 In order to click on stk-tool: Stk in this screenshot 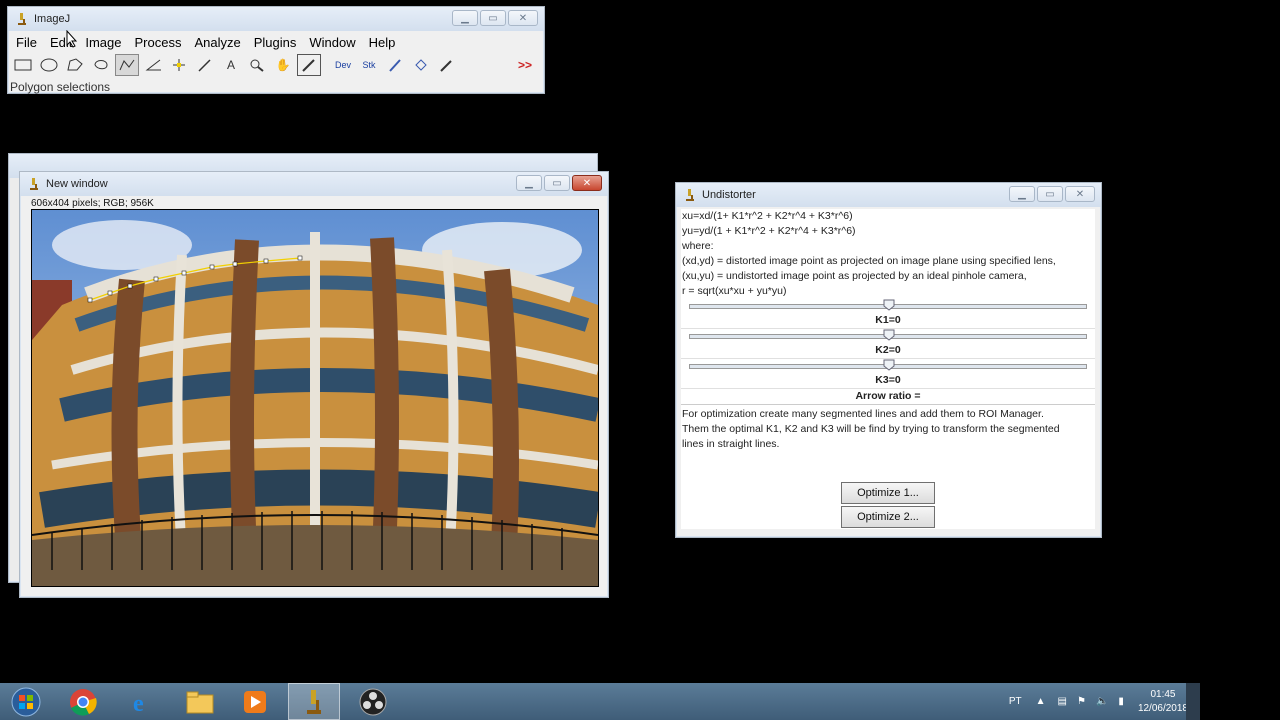, I will do `click(369, 65)`.